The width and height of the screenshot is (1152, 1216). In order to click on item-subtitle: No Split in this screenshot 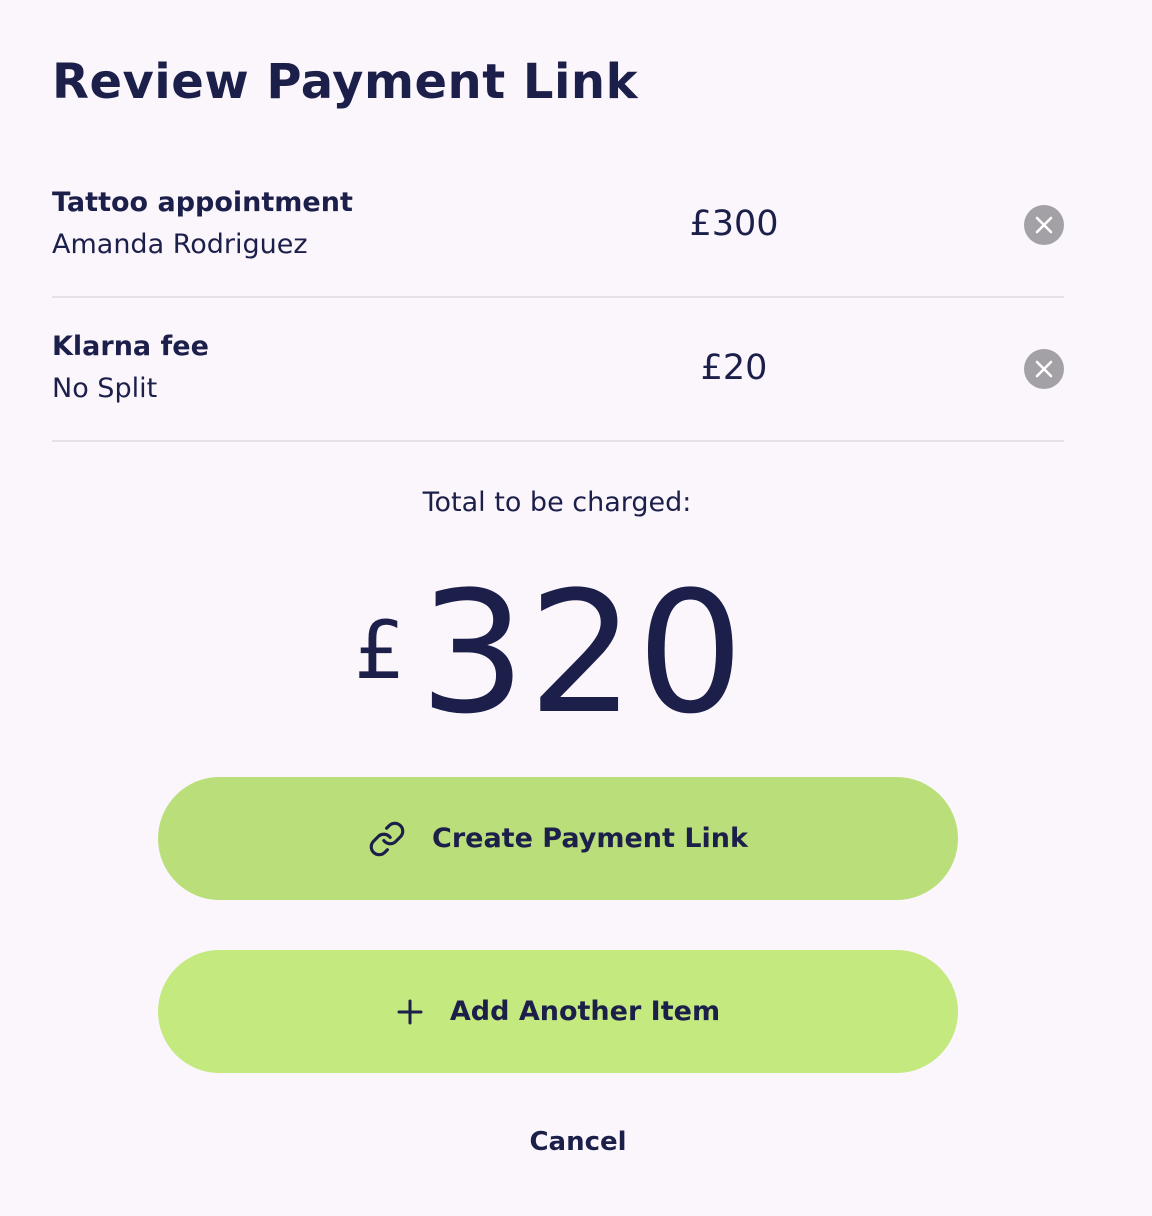, I will do `click(105, 388)`.